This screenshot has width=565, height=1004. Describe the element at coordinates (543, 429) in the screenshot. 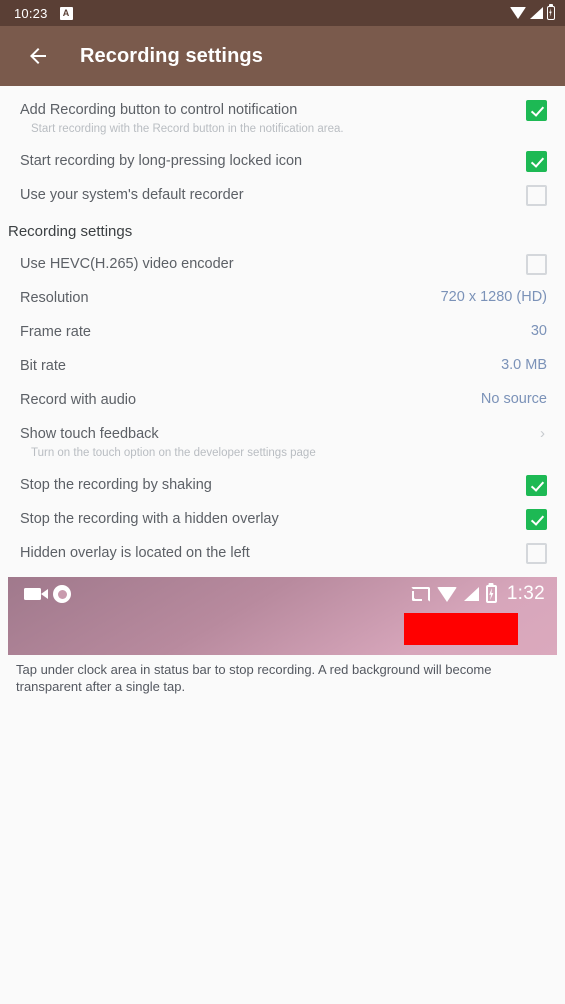

I see `chevron-right-icon: ›` at that location.